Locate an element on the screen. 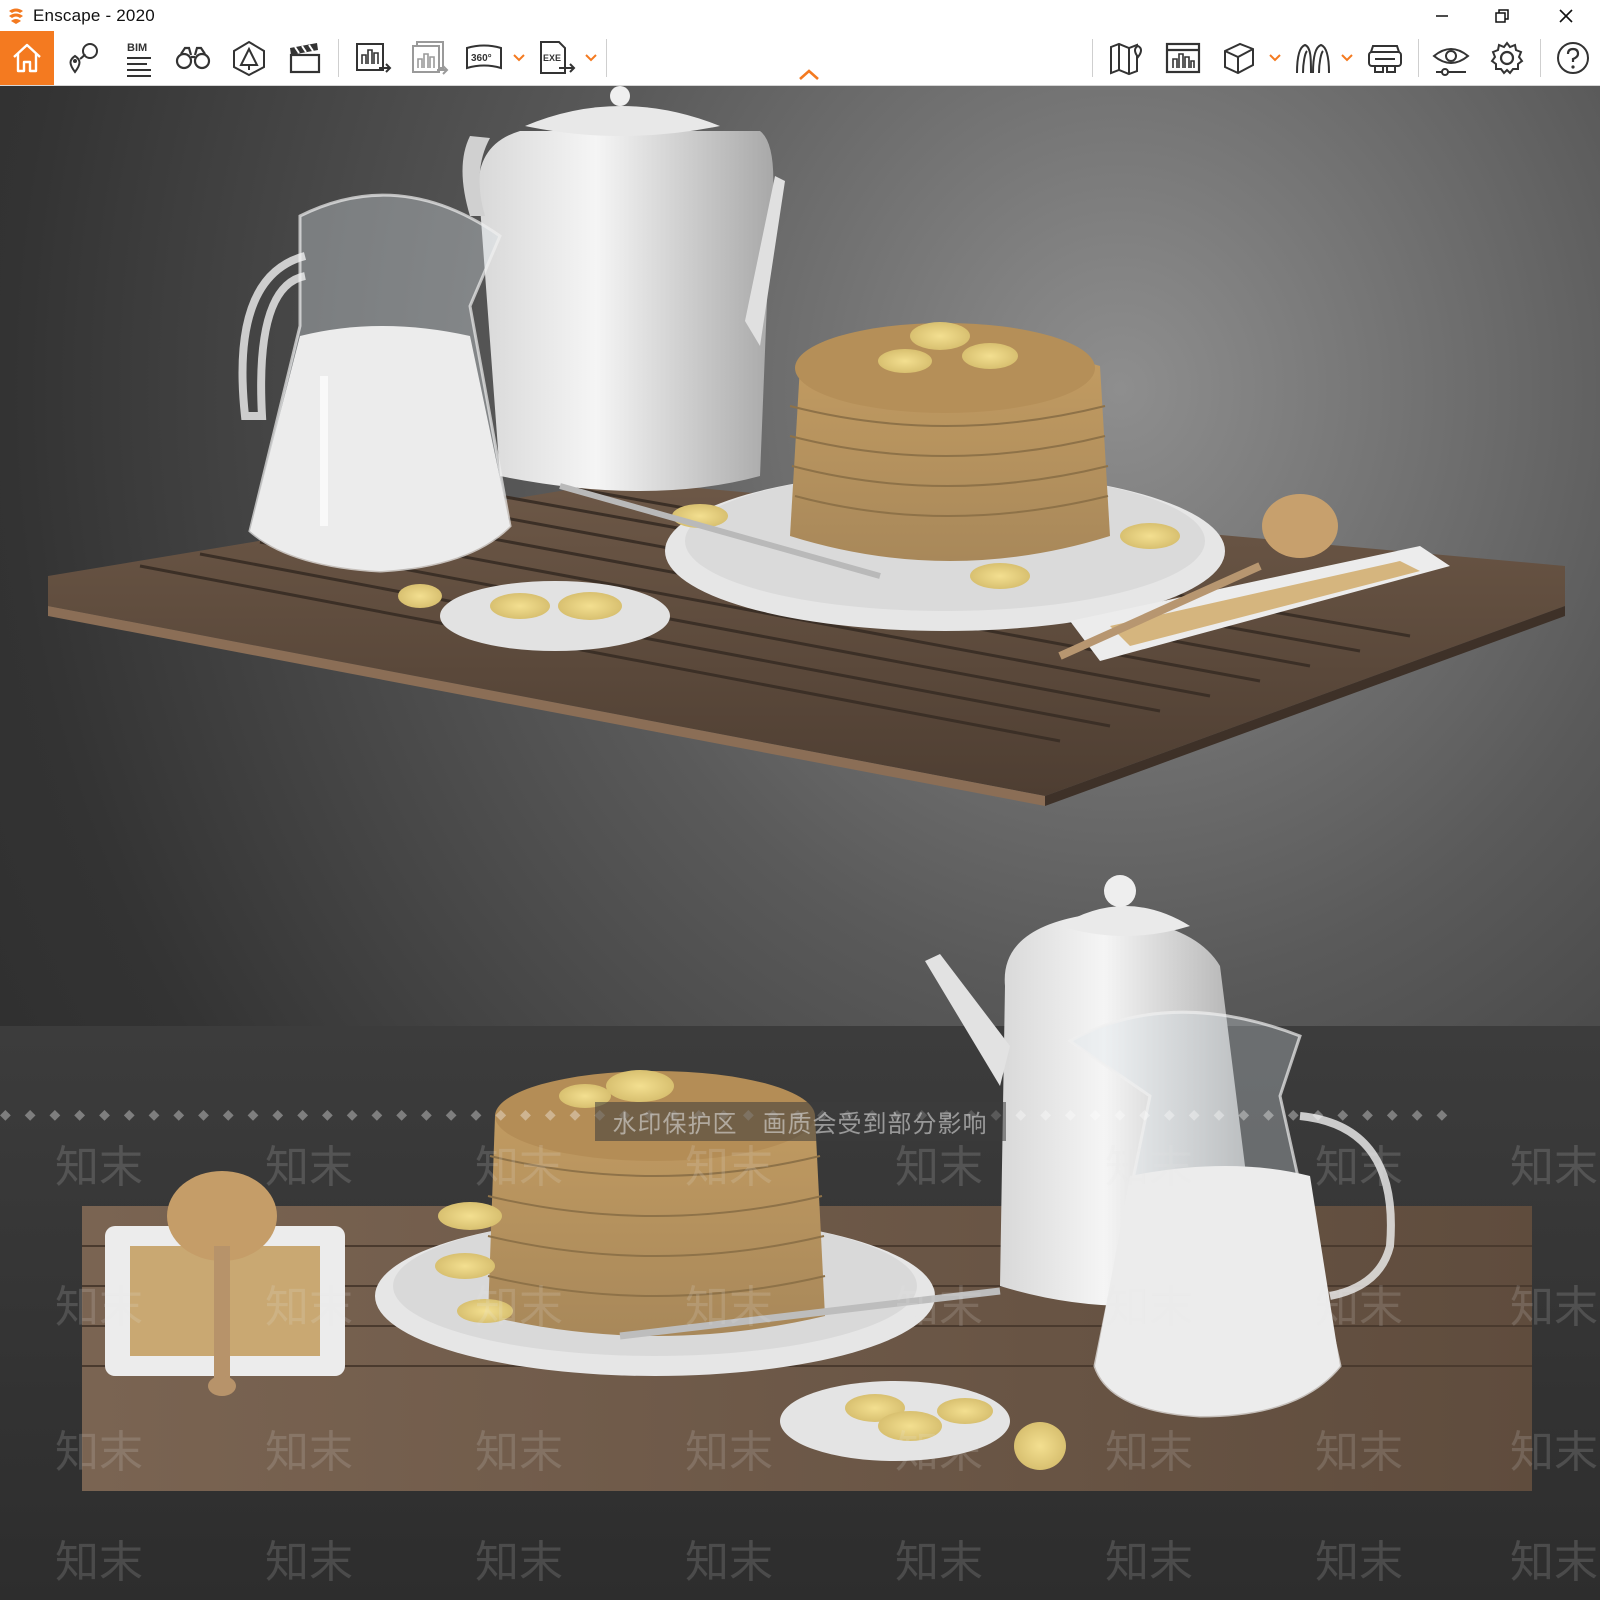  vr-button is located at coordinates (1385, 58).